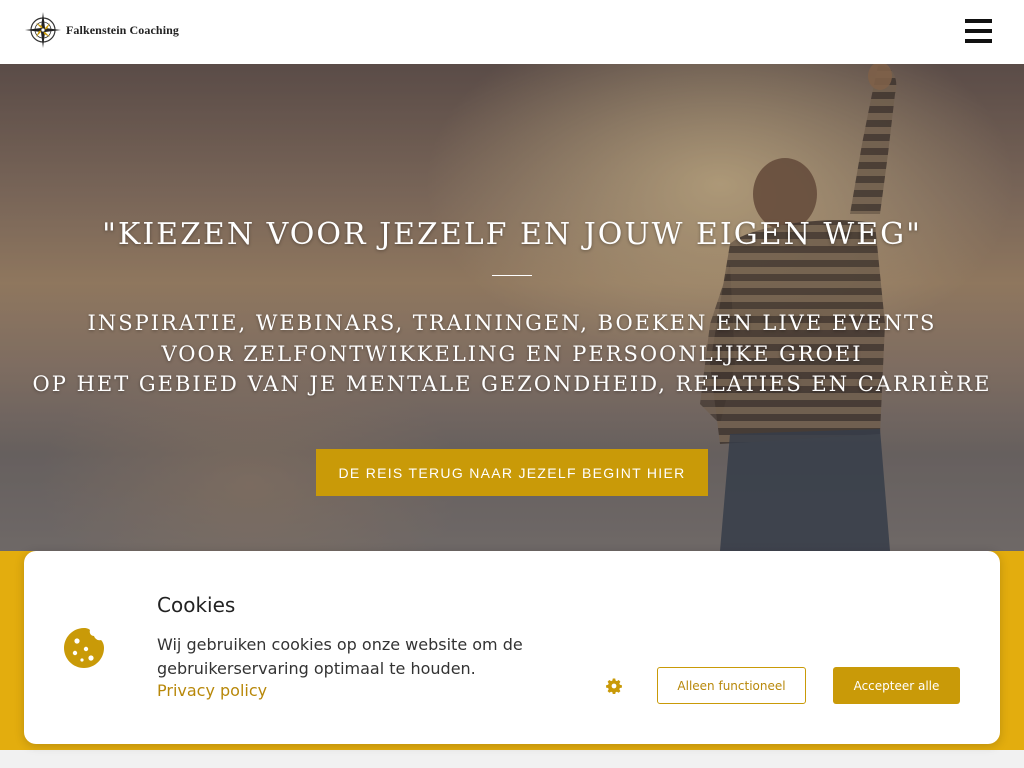  I want to click on cookie-icon, so click(84, 648).